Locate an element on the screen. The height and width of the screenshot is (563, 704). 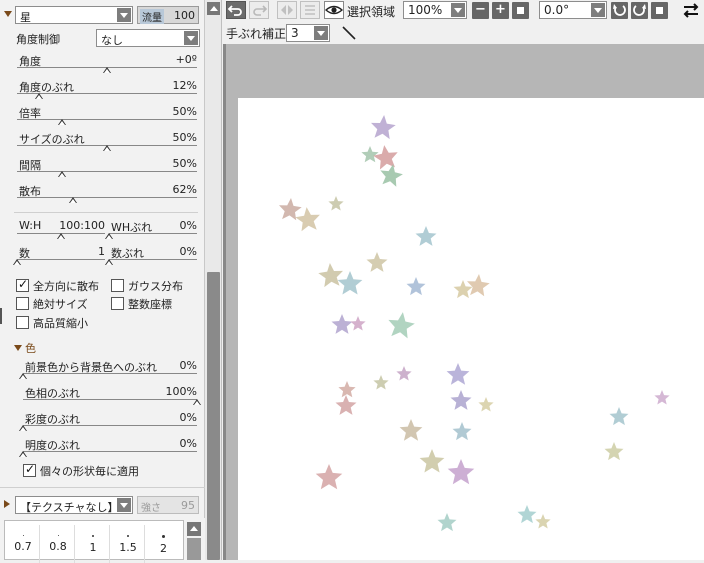
flip-horizontal-button is located at coordinates (287, 10).